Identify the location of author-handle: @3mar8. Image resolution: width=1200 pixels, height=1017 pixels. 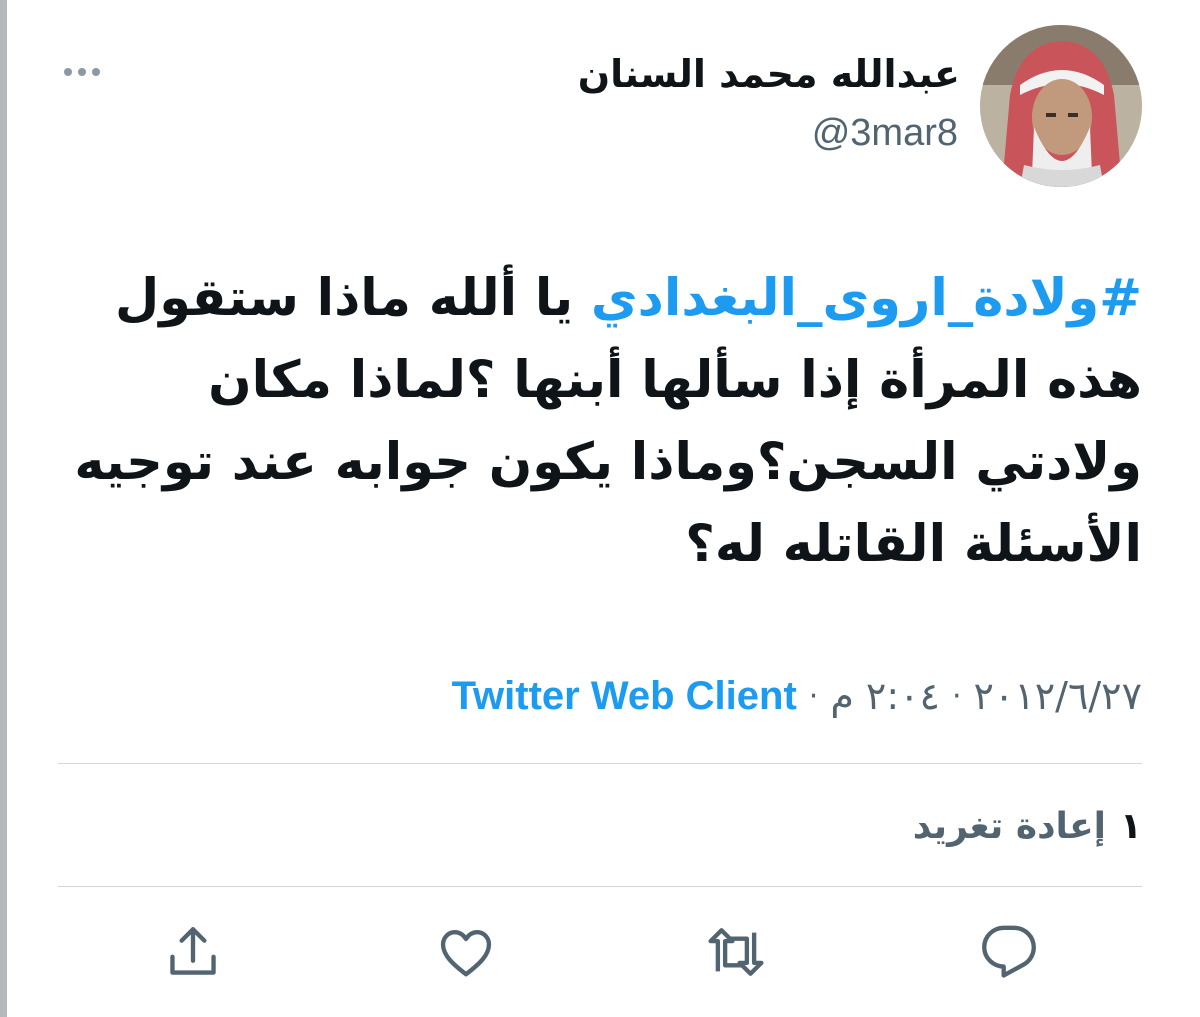
(885, 133).